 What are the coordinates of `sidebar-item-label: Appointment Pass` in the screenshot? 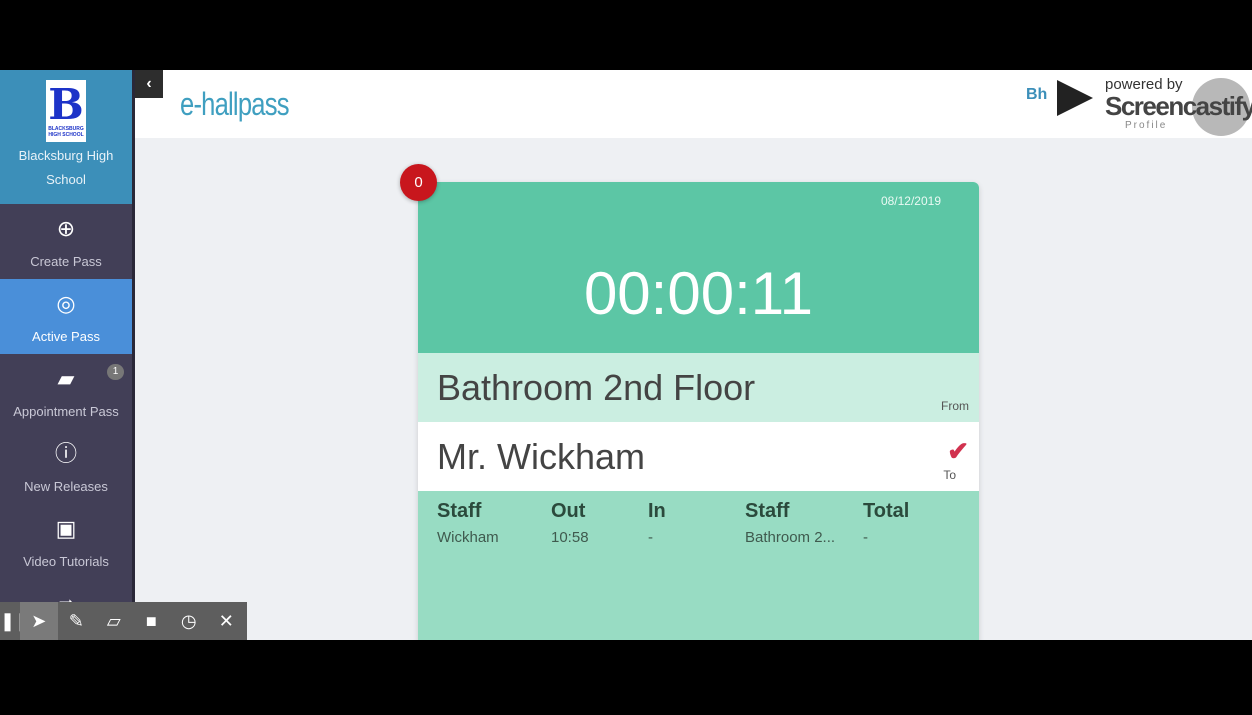 It's located at (66, 411).